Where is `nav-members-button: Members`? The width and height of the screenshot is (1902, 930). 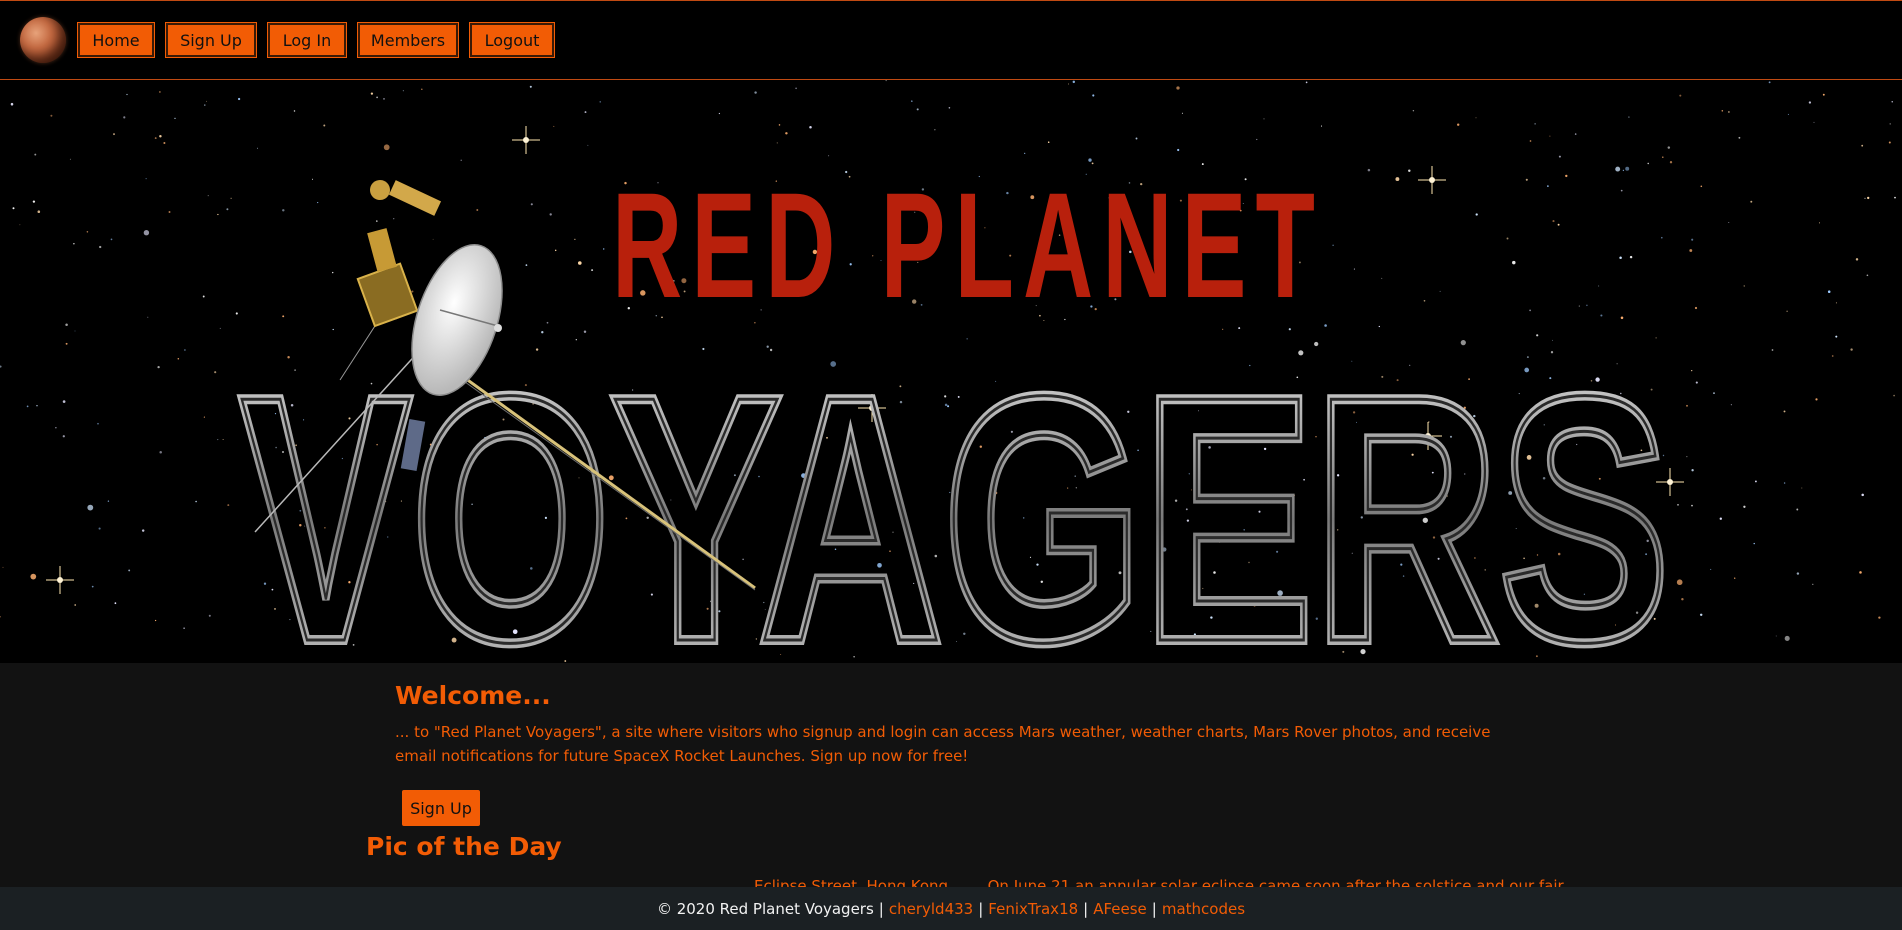
nav-members-button: Members is located at coordinates (408, 40).